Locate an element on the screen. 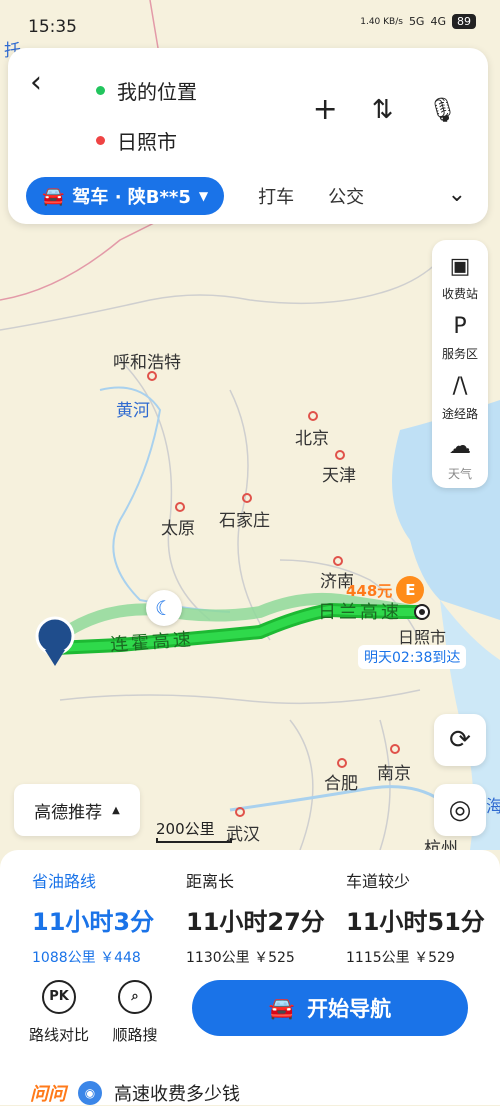  chevron-down-icon: ⌄ is located at coordinates (457, 194).